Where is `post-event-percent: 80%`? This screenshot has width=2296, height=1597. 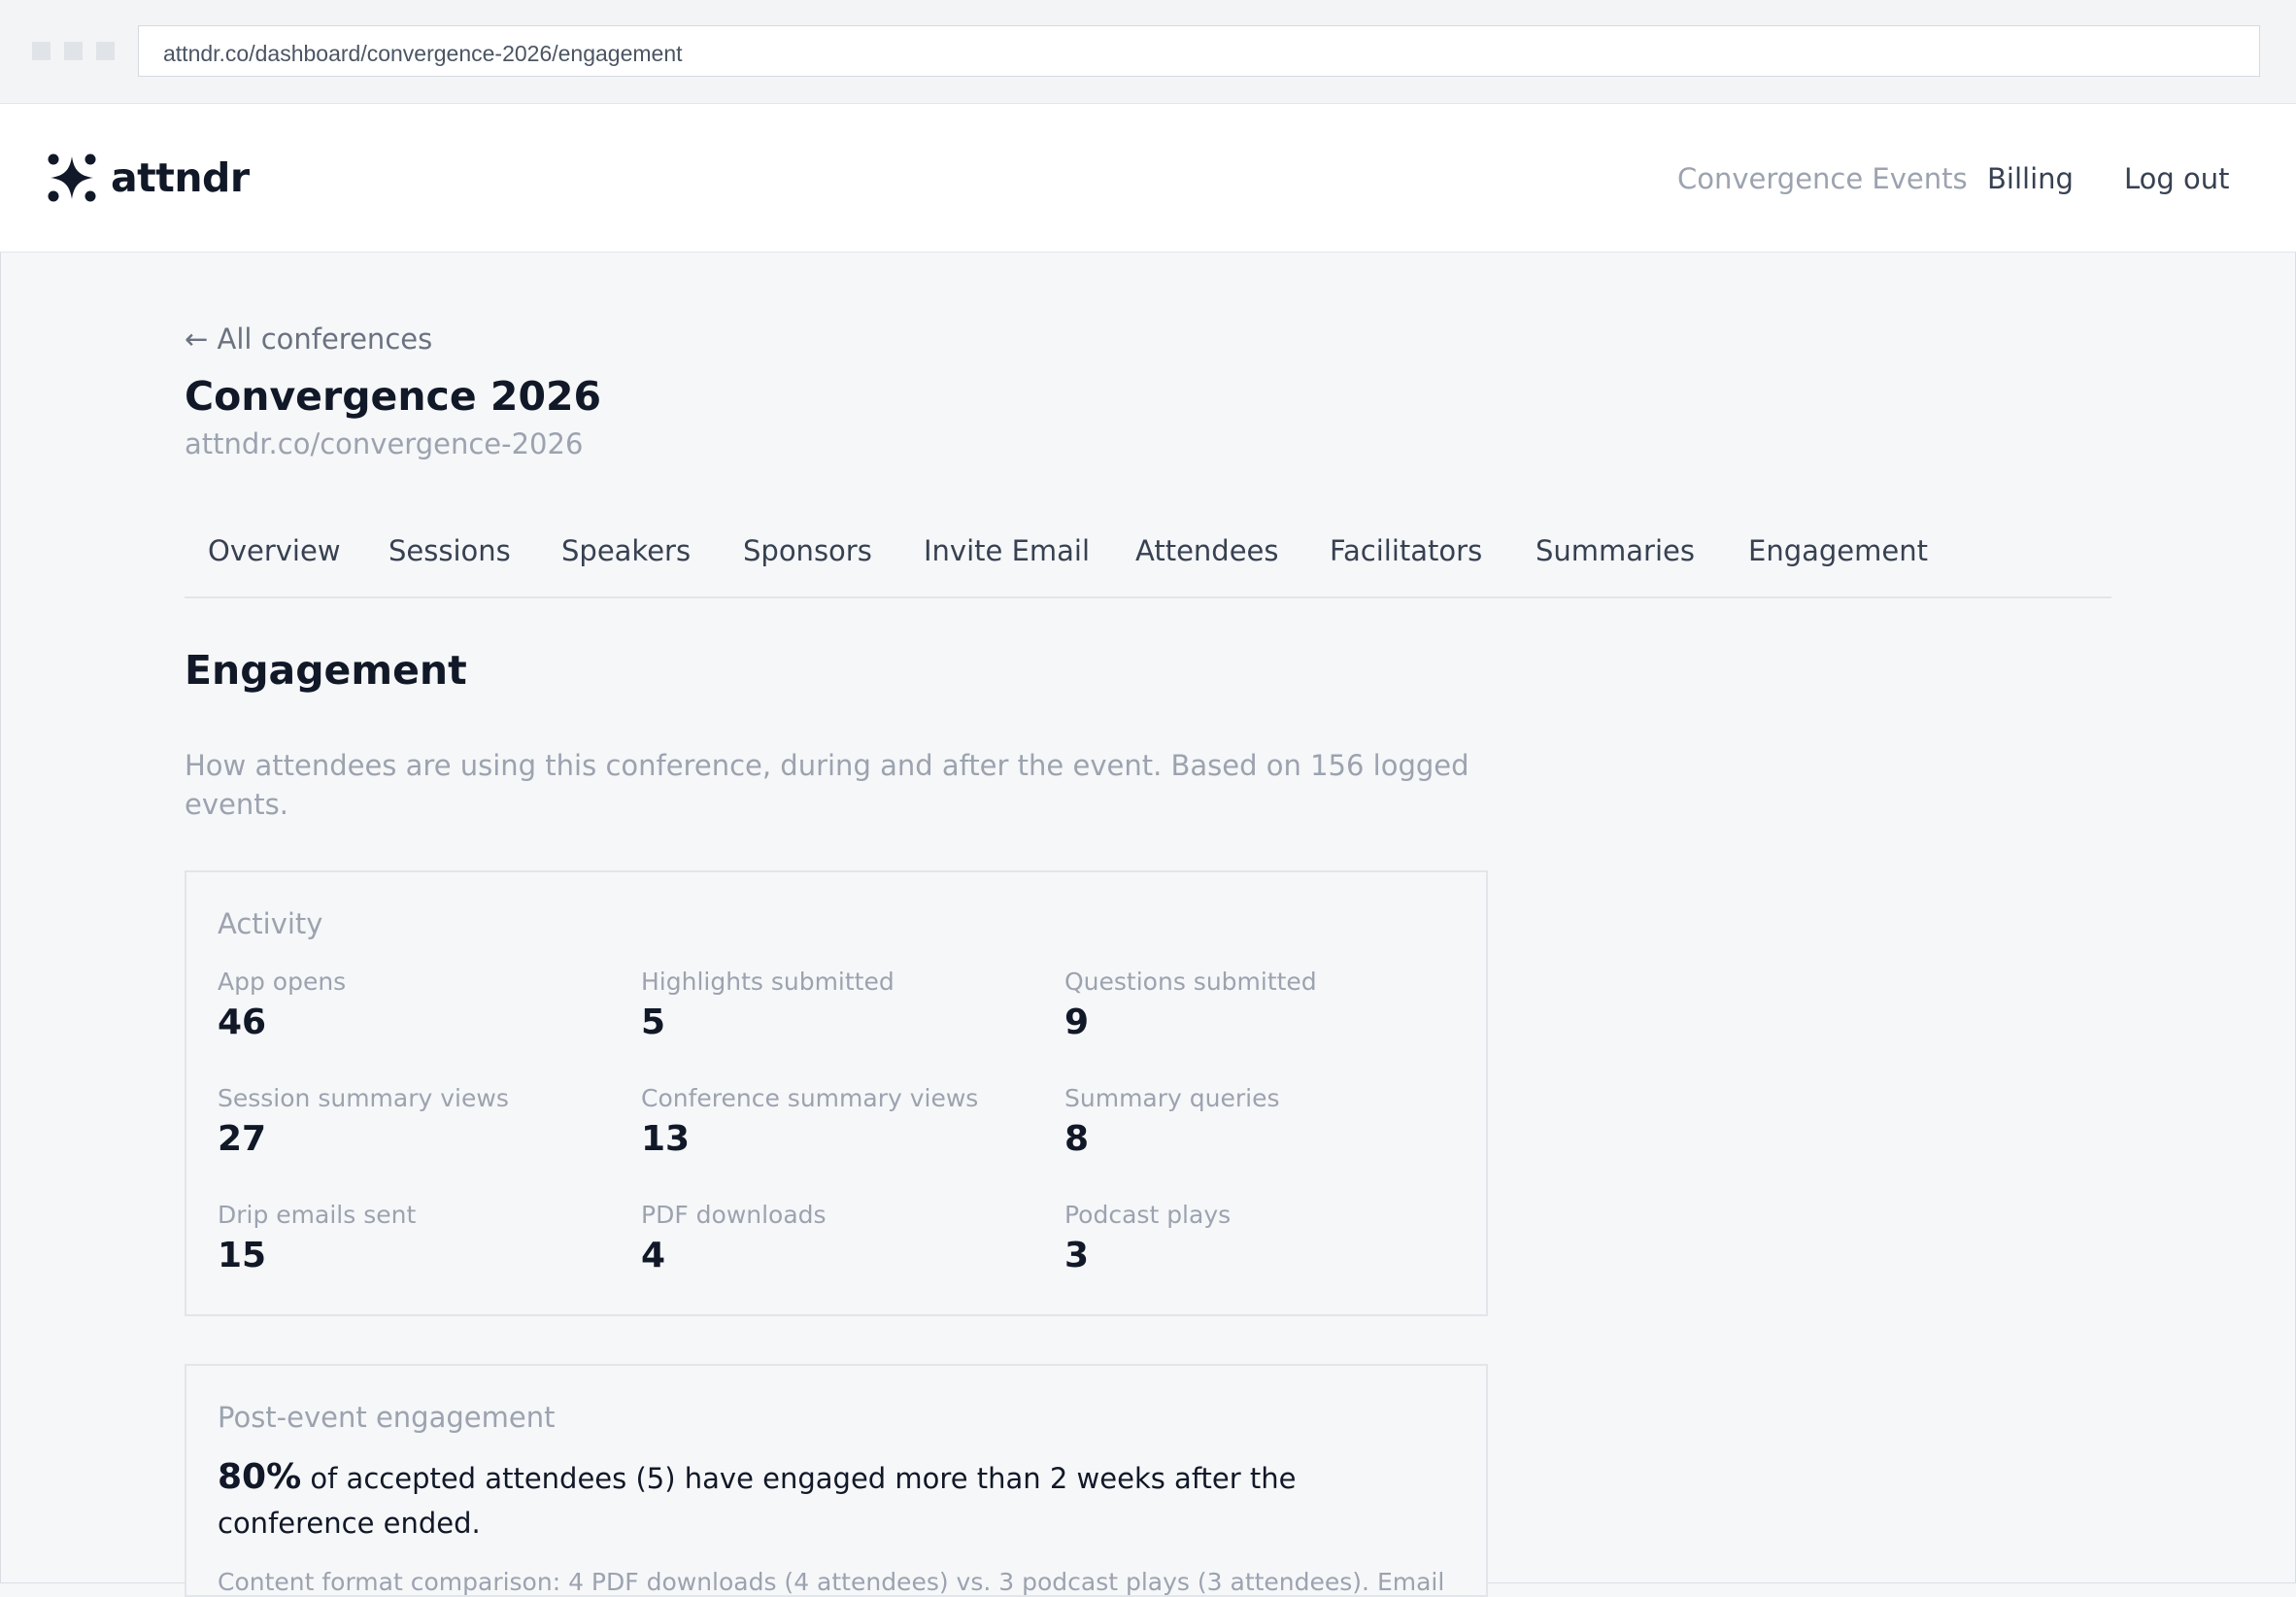 post-event-percent: 80% is located at coordinates (260, 1477).